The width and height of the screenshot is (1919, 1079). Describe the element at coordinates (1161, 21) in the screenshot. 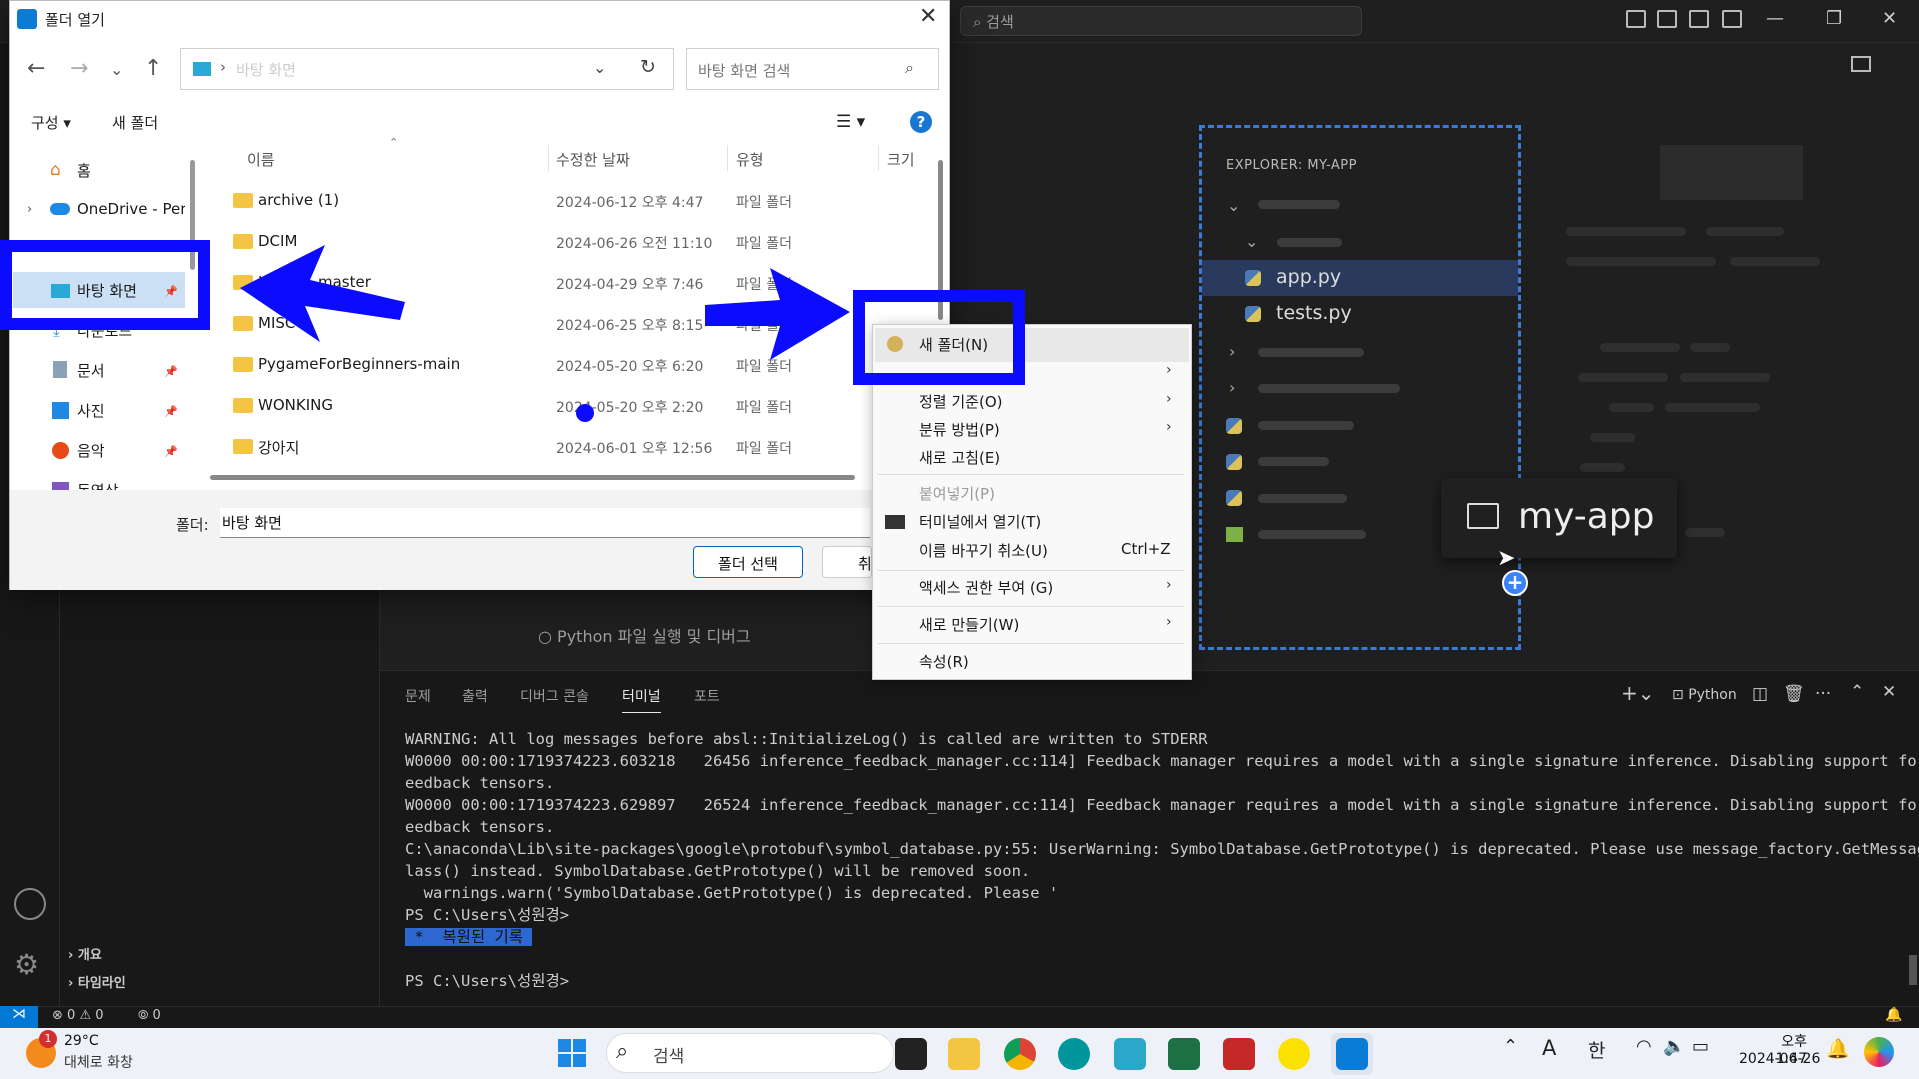

I see `command-center-search: ⌕ 검색` at that location.